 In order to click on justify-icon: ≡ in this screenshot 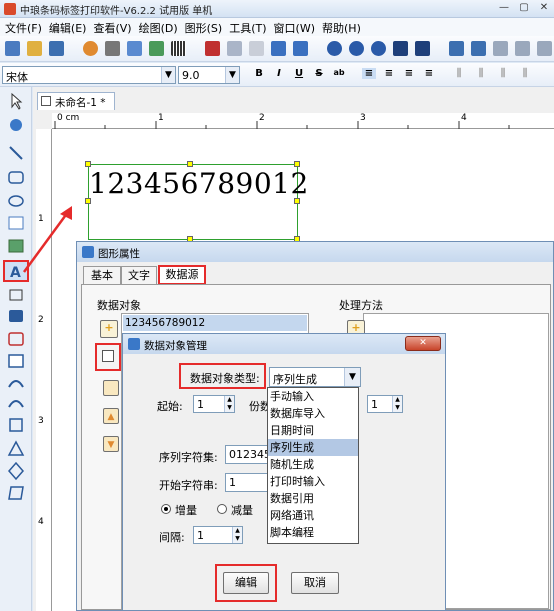, I will do `click(429, 73)`.